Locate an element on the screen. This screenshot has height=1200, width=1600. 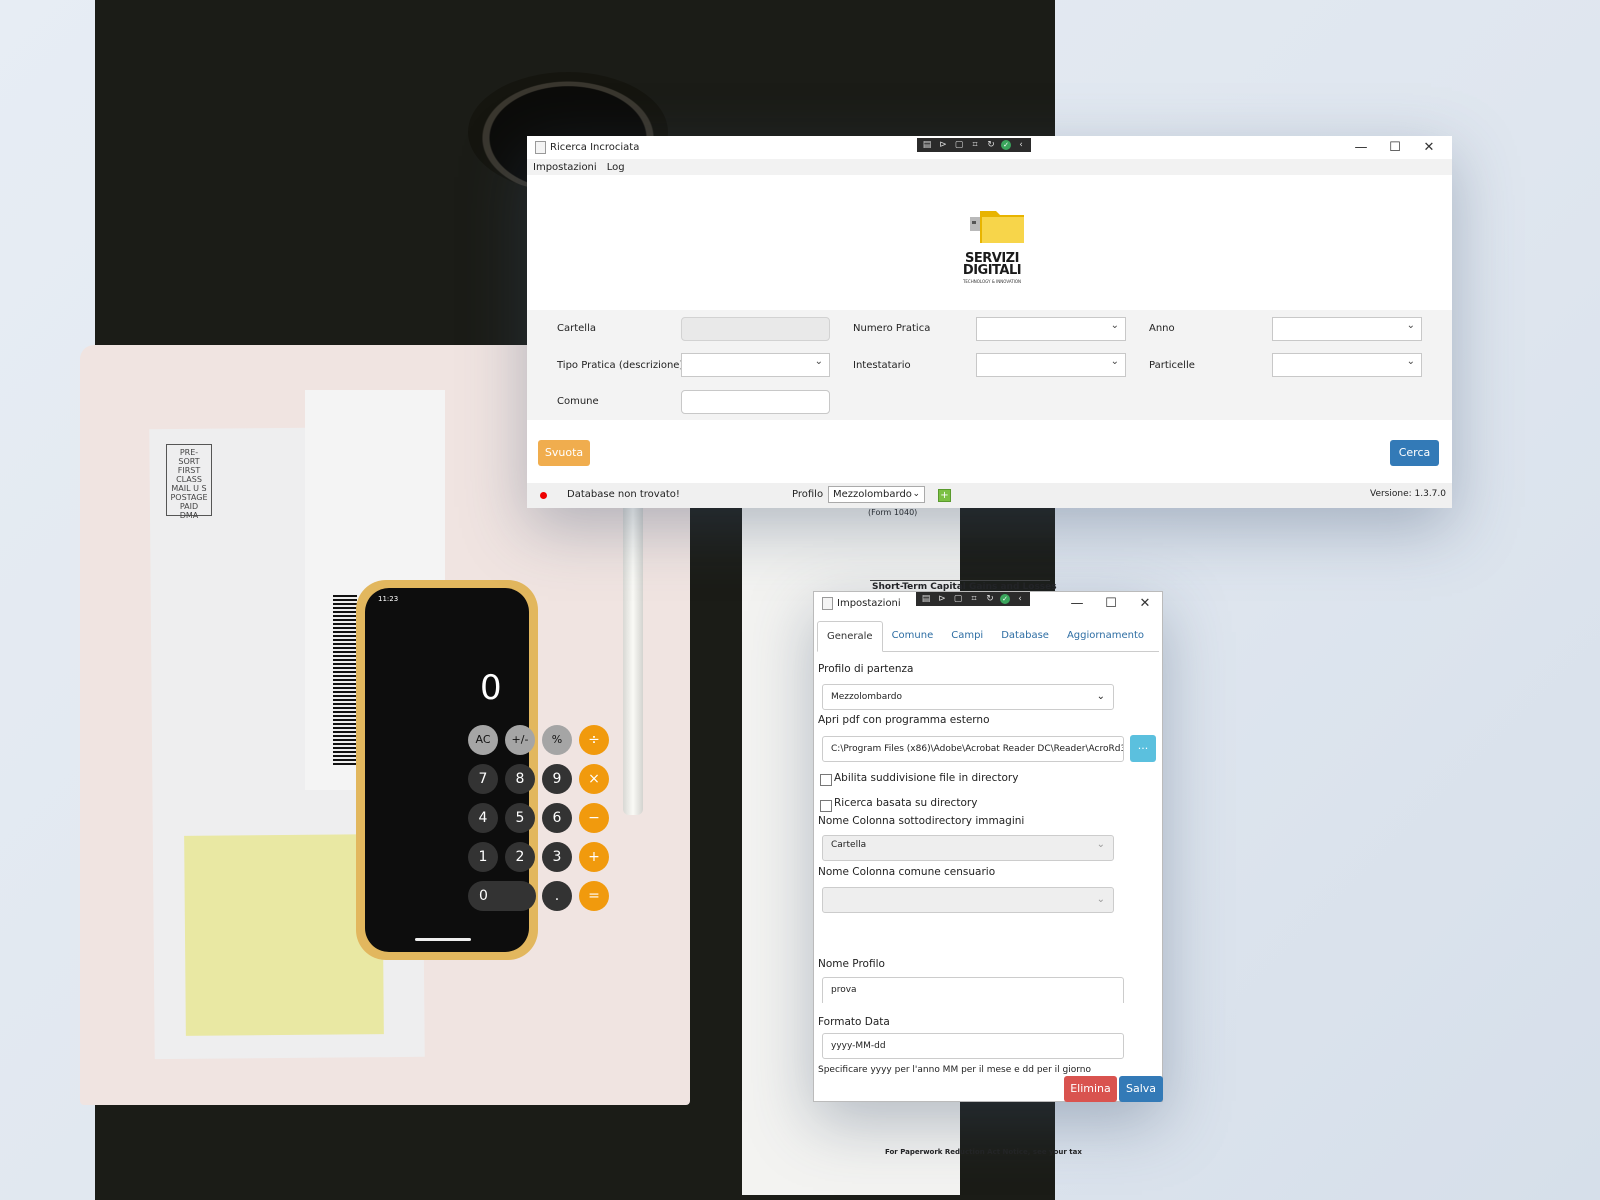
tab-campi: Campi is located at coordinates (967, 636).